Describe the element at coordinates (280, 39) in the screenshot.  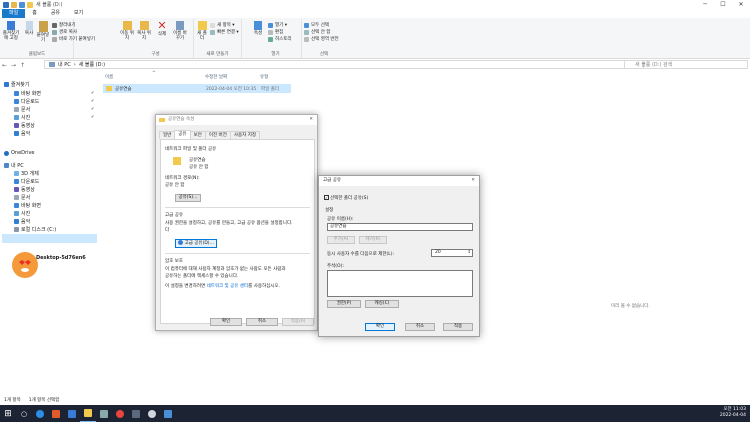
I see `history-button: 히스토리` at that location.